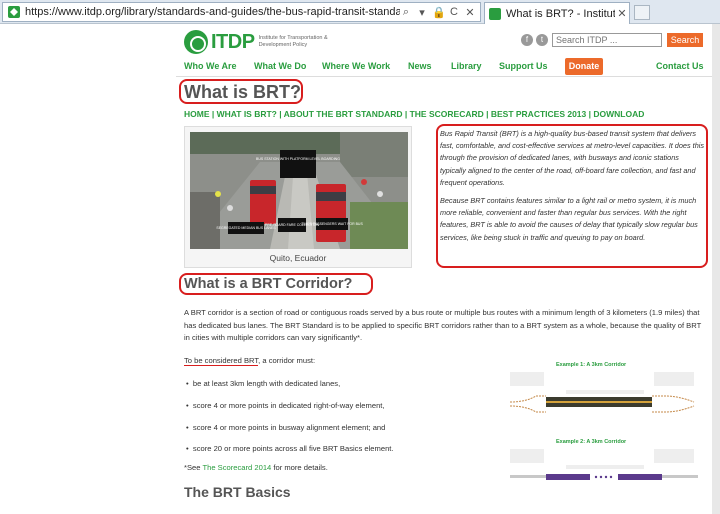 The image size is (720, 514). I want to click on corridor-heading: What is a BRT Corridor?, so click(268, 284).